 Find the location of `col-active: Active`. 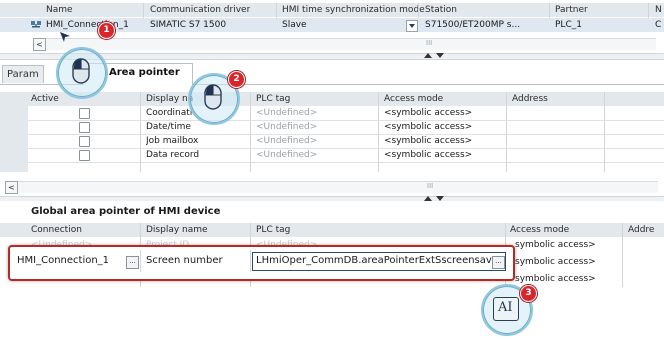

col-active: Active is located at coordinates (45, 99).